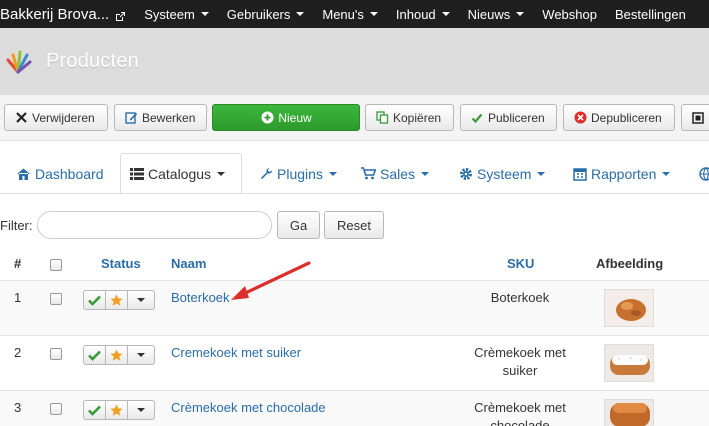 The height and width of the screenshot is (426, 709). What do you see at coordinates (382, 118) in the screenshot?
I see `copy-icon` at bounding box center [382, 118].